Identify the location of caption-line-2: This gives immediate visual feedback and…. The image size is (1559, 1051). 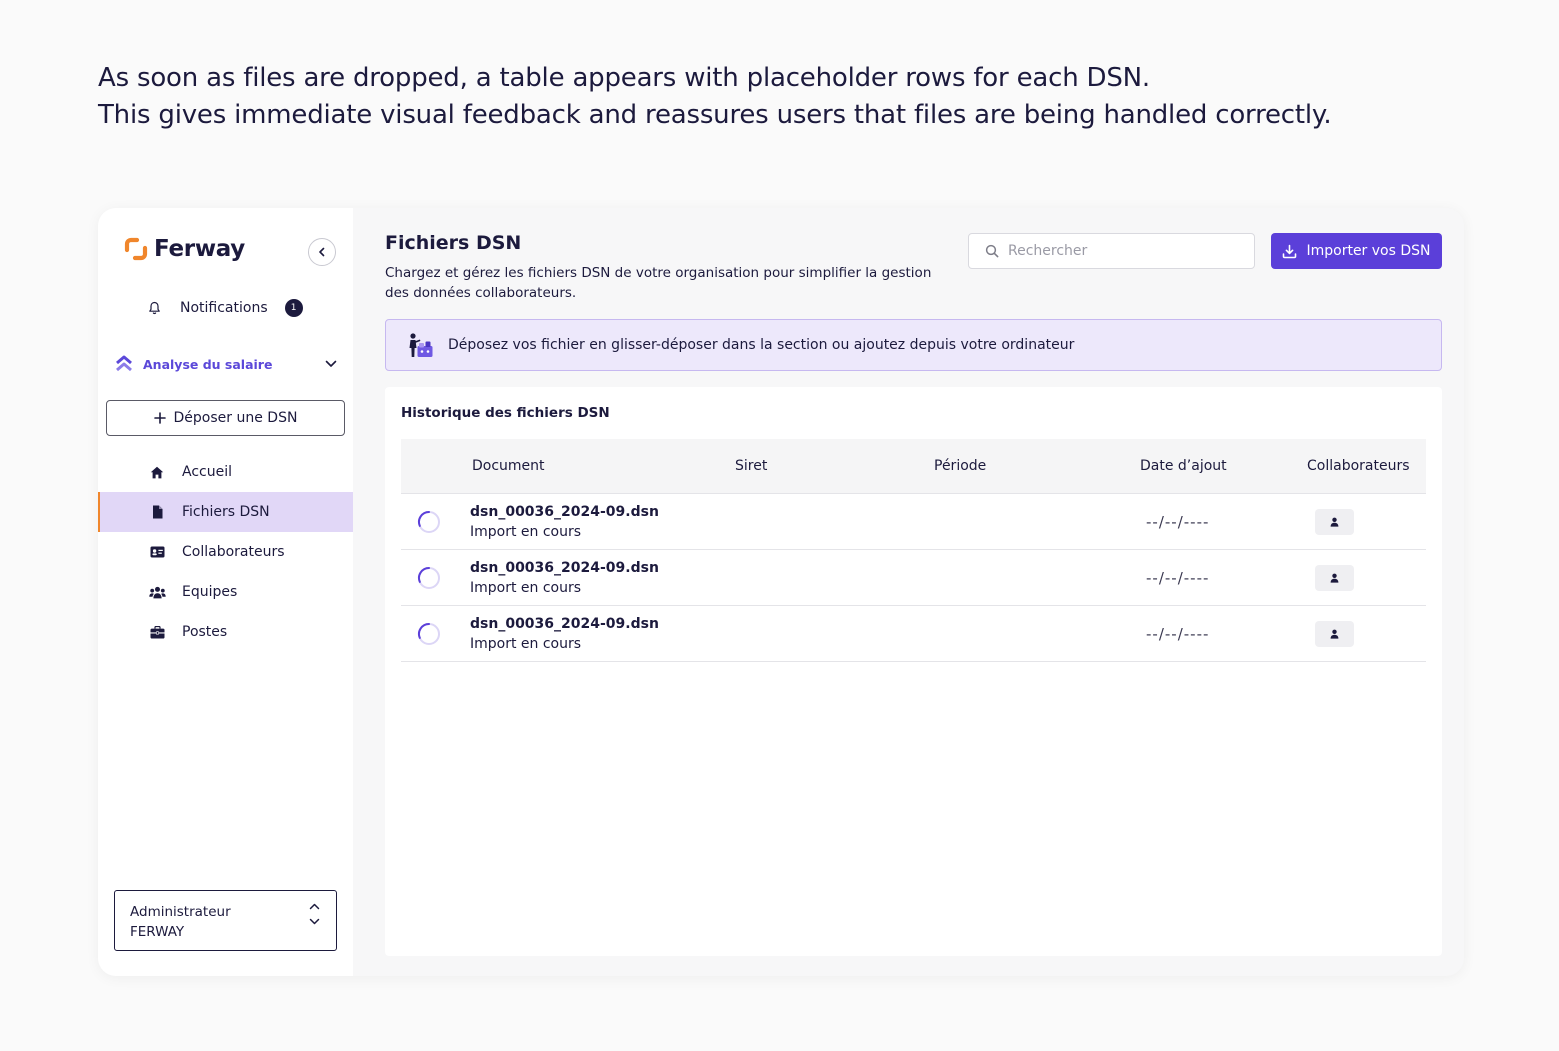
(715, 115).